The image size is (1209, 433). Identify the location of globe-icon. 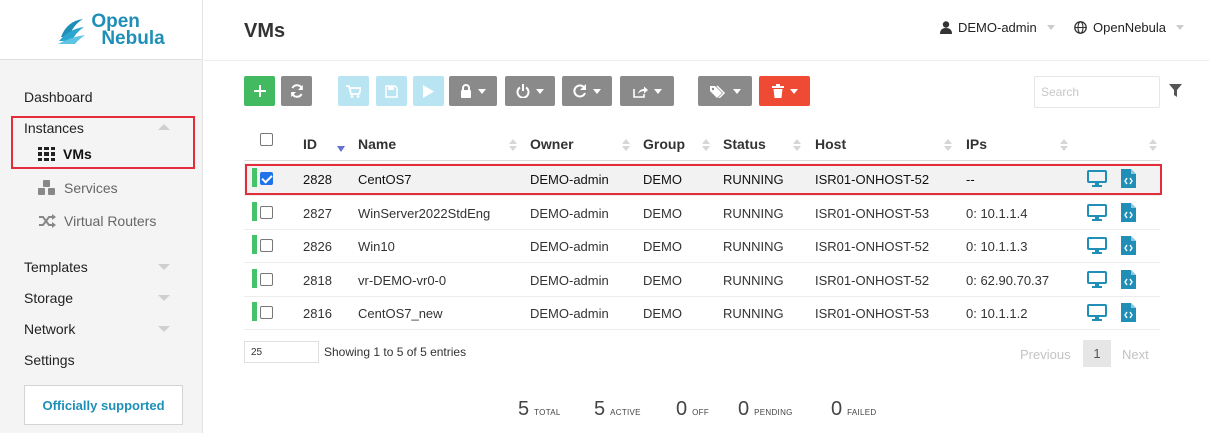
(1080, 27).